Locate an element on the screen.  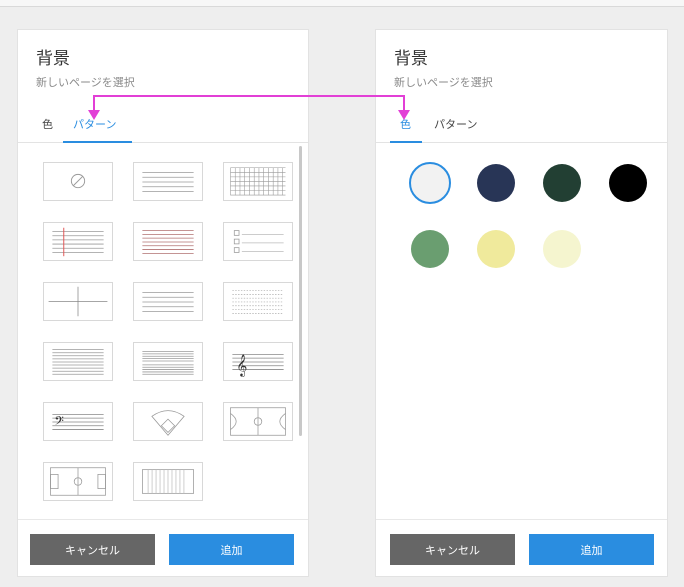
basketball-court-icon is located at coordinates (258, 421).